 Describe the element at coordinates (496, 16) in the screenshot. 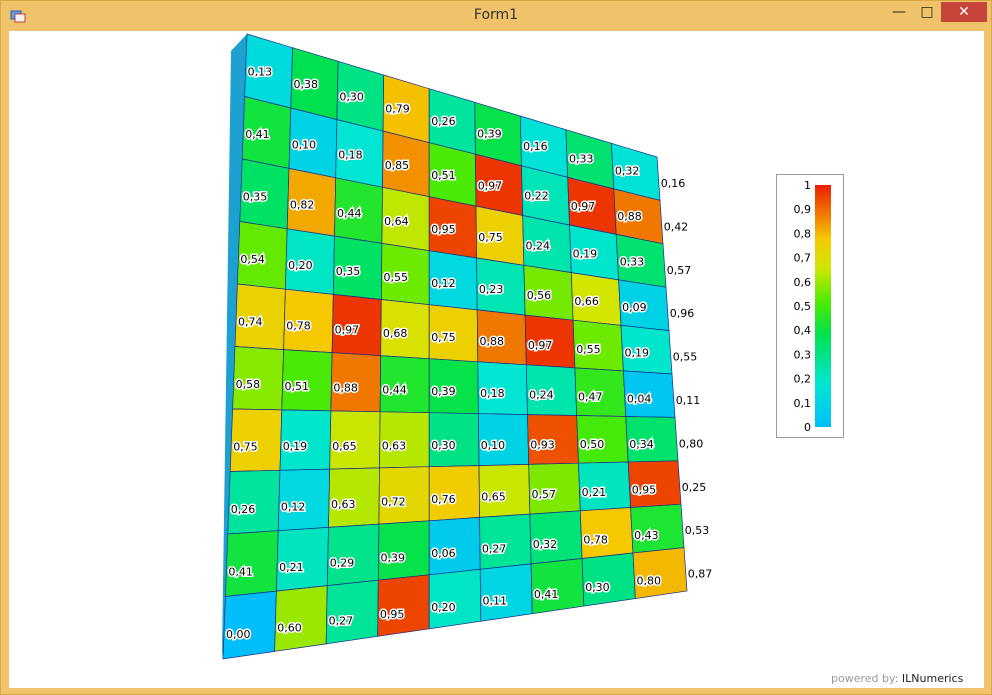

I see `title-bar: Form1 — □ ✕` at that location.